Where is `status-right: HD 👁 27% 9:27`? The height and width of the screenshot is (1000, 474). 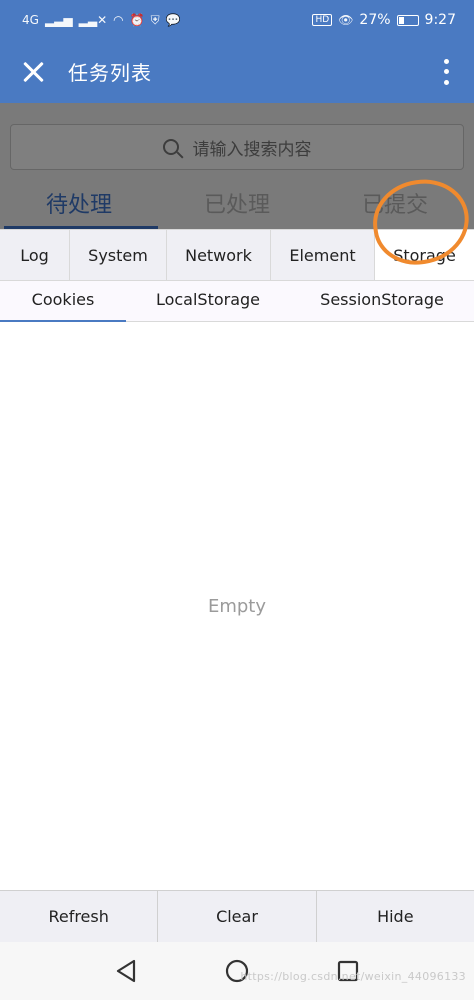
status-right: HD 👁 27% 9:27 is located at coordinates (384, 20).